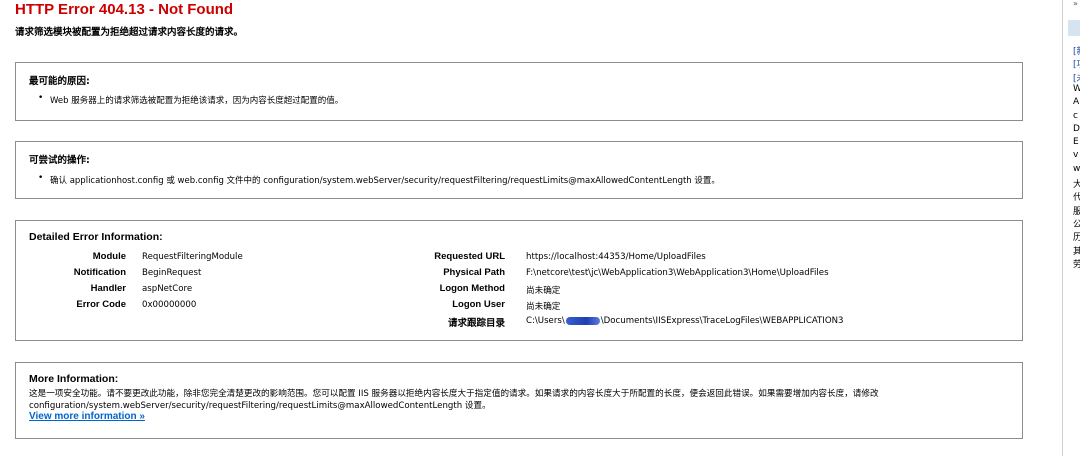 The height and width of the screenshot is (456, 1080). What do you see at coordinates (1062, 228) in the screenshot?
I see `pane-divider` at bounding box center [1062, 228].